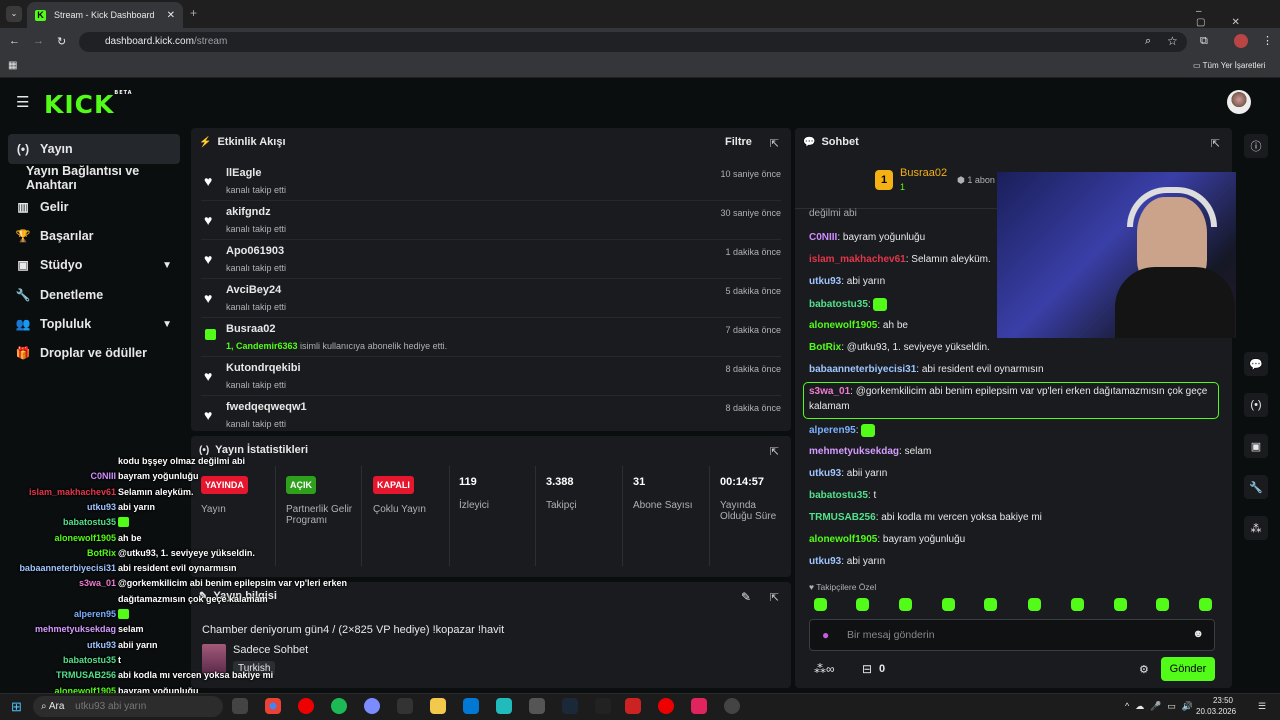 This screenshot has height=720, width=1280. What do you see at coordinates (570, 706) in the screenshot?
I see `steam-icon` at bounding box center [570, 706].